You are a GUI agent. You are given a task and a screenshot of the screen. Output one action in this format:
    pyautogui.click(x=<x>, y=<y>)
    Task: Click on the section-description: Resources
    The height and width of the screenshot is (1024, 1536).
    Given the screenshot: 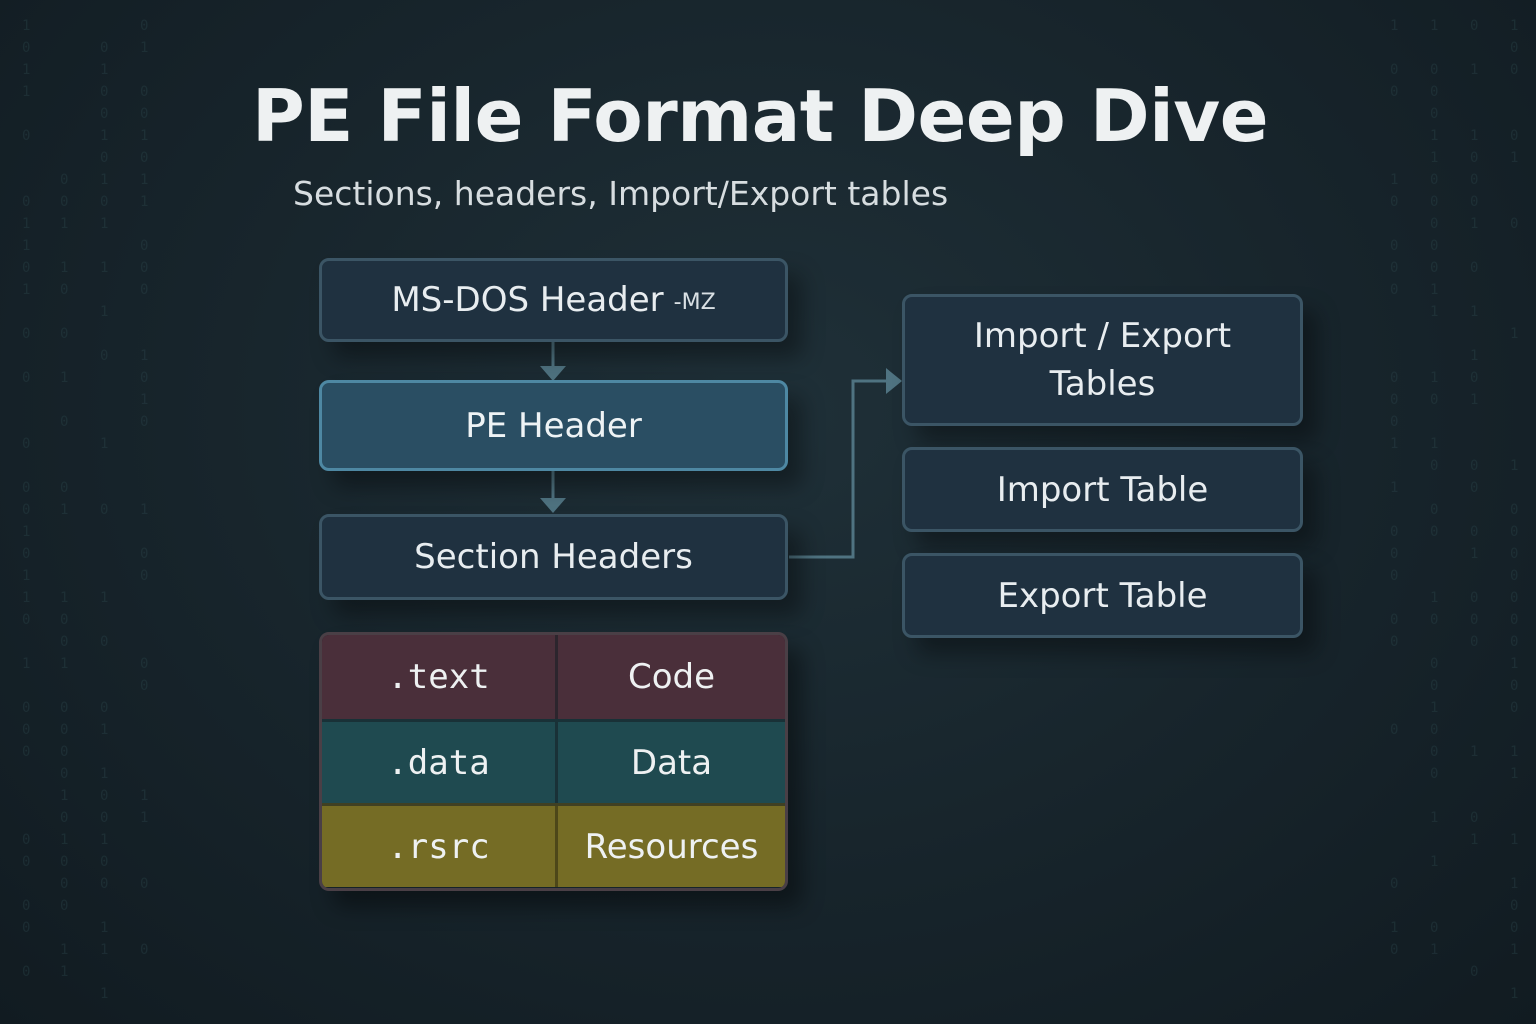 What is the action you would take?
    pyautogui.click(x=671, y=846)
    